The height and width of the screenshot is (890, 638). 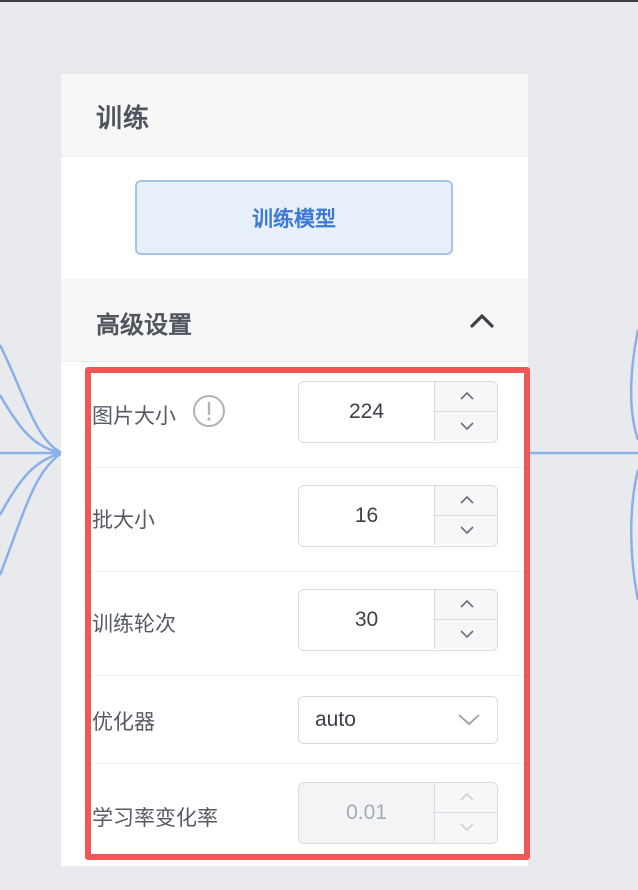 I want to click on lr-change-decrement-button, so click(x=466, y=828).